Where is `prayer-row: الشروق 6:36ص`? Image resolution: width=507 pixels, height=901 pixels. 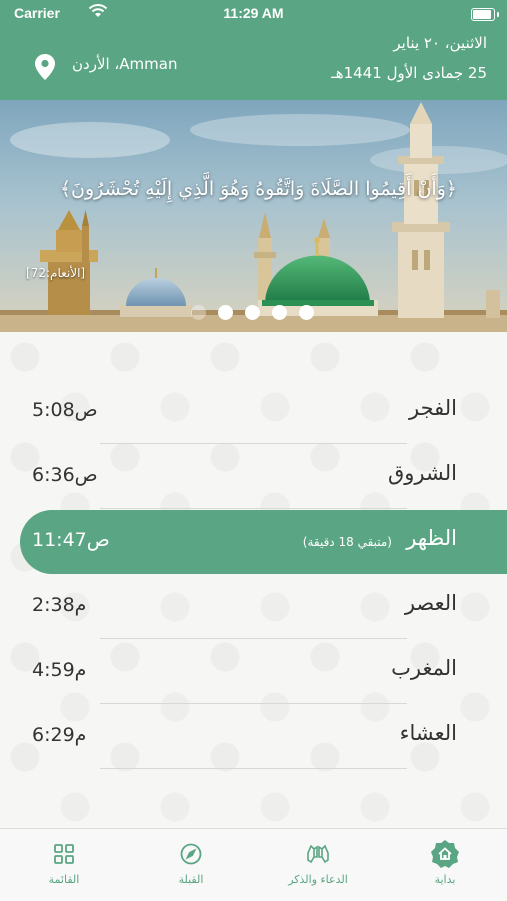
prayer-row: الشروق 6:36ص is located at coordinates (253, 477).